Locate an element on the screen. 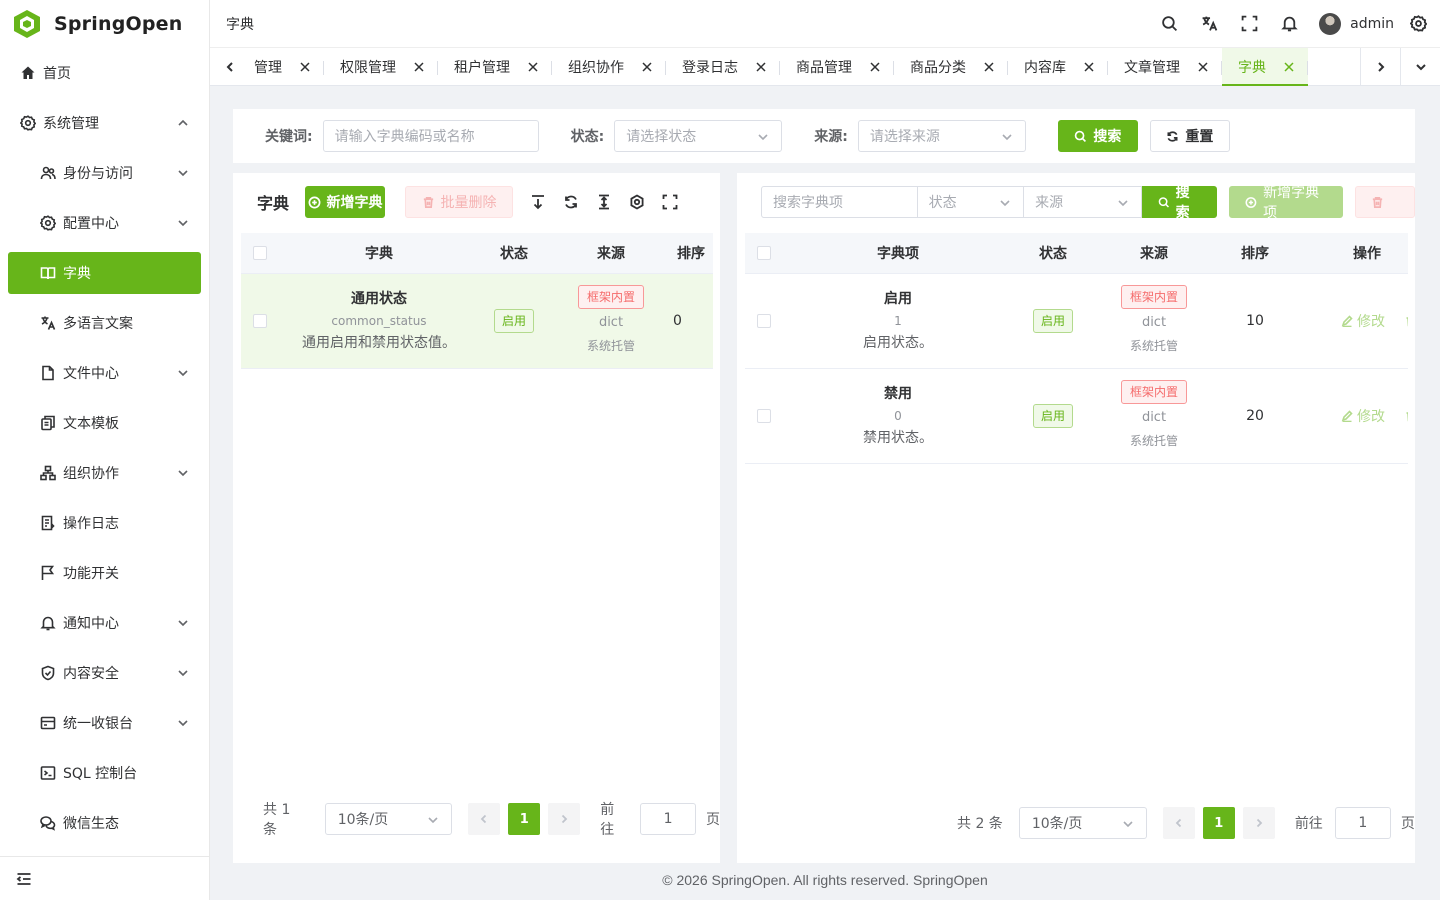  sidebar-item-cashier: 统一收银台 is located at coordinates (104, 723).